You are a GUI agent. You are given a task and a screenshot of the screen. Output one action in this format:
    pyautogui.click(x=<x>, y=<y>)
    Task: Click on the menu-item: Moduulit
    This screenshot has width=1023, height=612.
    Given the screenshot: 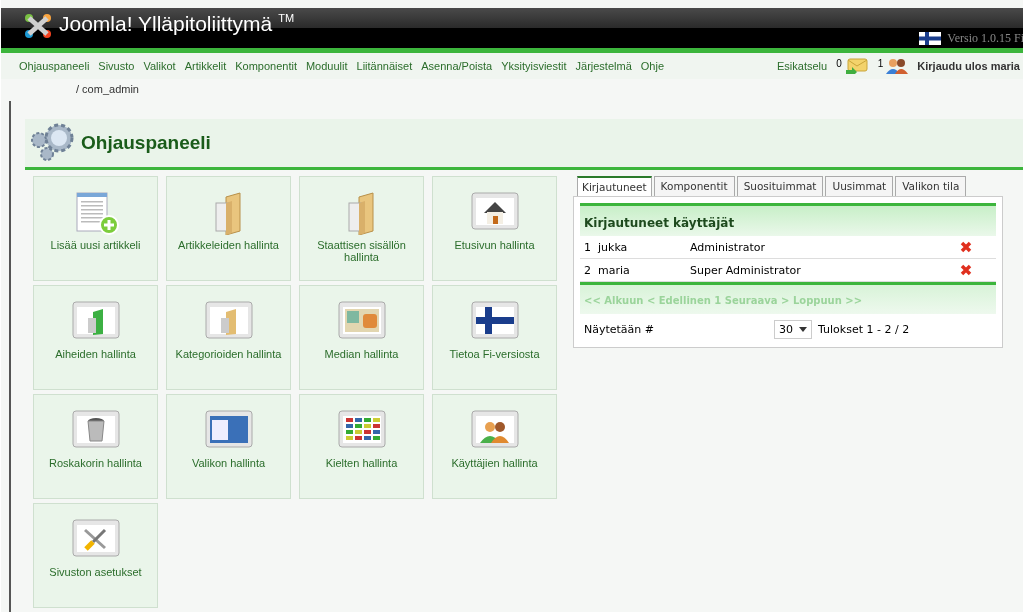 What is the action you would take?
    pyautogui.click(x=326, y=66)
    